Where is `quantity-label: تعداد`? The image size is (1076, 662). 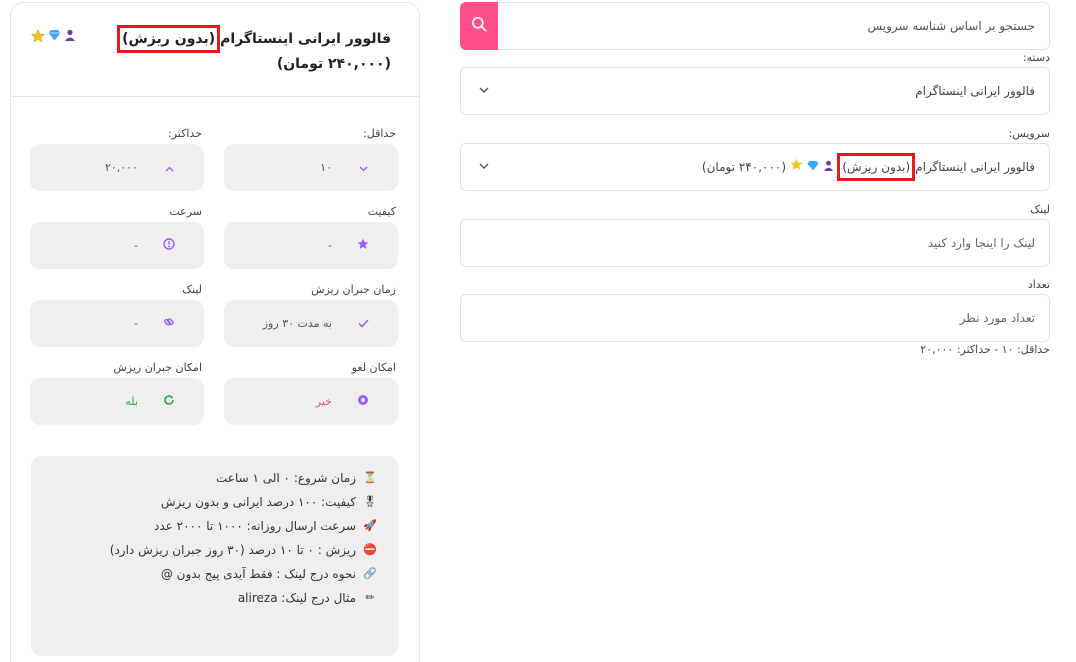
quantity-label: تعداد is located at coordinates (1038, 284).